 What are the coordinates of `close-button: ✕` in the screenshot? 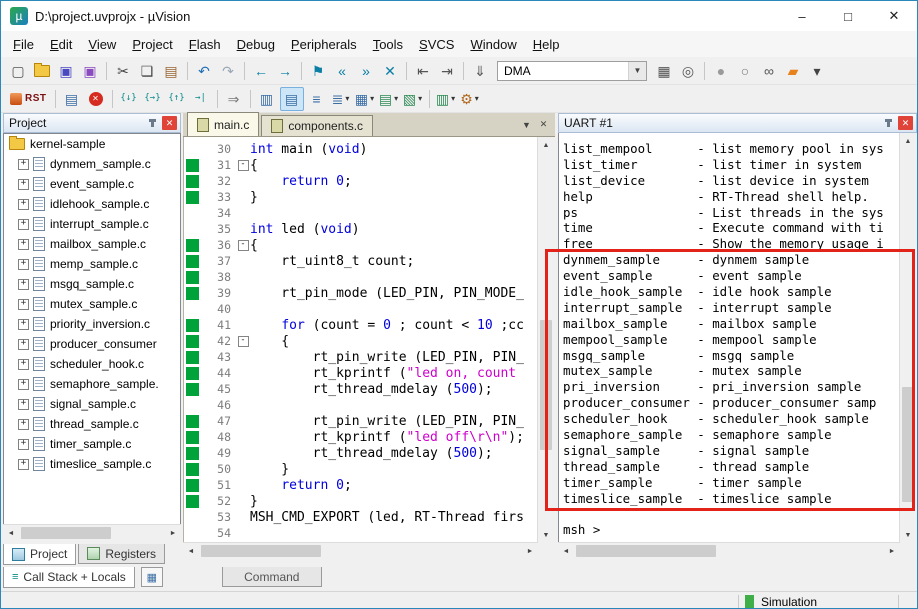 It's located at (894, 16).